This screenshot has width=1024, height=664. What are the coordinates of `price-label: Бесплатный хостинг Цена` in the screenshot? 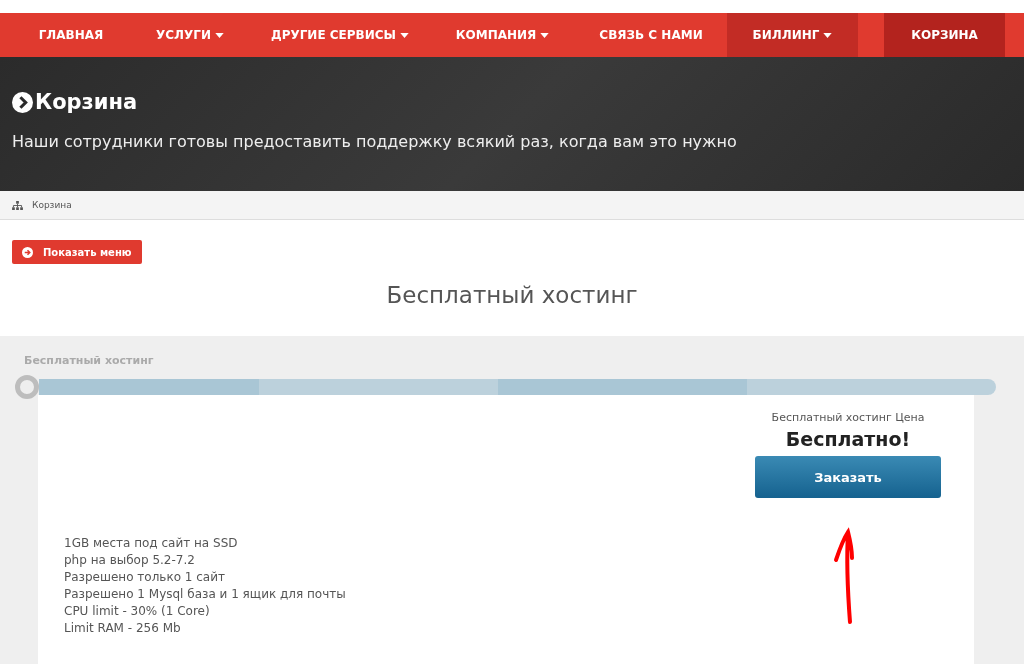 It's located at (848, 417).